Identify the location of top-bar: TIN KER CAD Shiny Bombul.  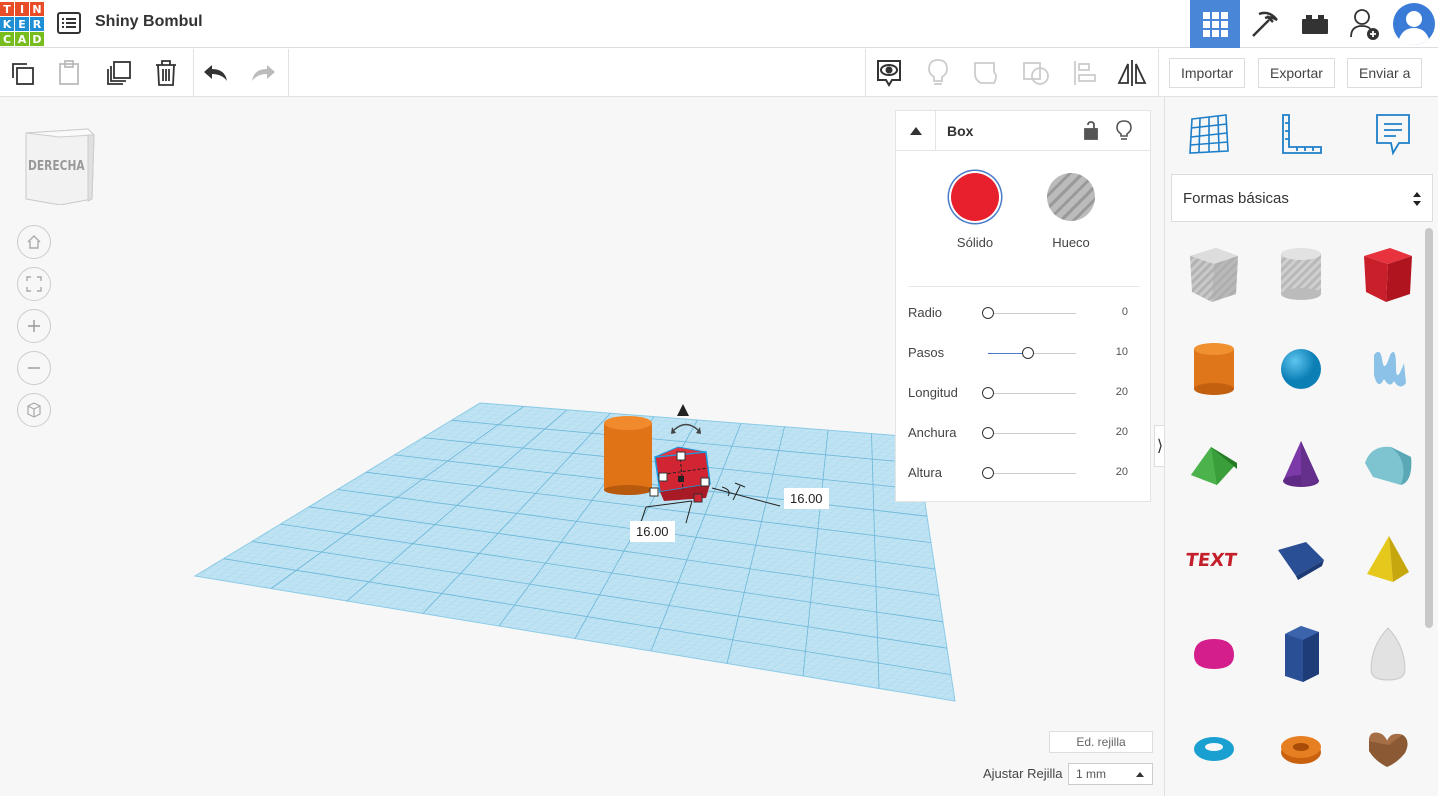
(719, 24).